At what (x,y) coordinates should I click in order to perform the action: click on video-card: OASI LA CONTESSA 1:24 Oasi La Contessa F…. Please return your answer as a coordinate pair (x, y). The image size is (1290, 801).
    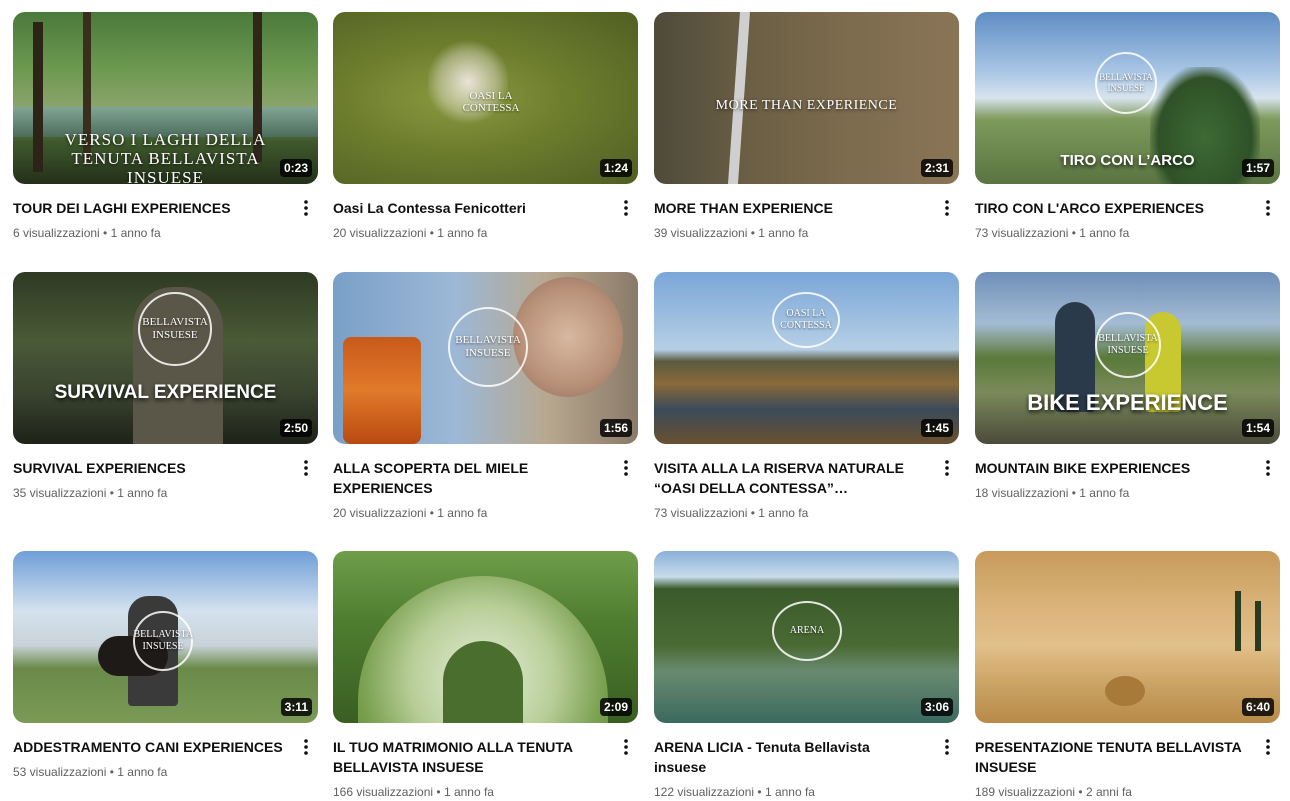
    Looking at the image, I should click on (485, 127).